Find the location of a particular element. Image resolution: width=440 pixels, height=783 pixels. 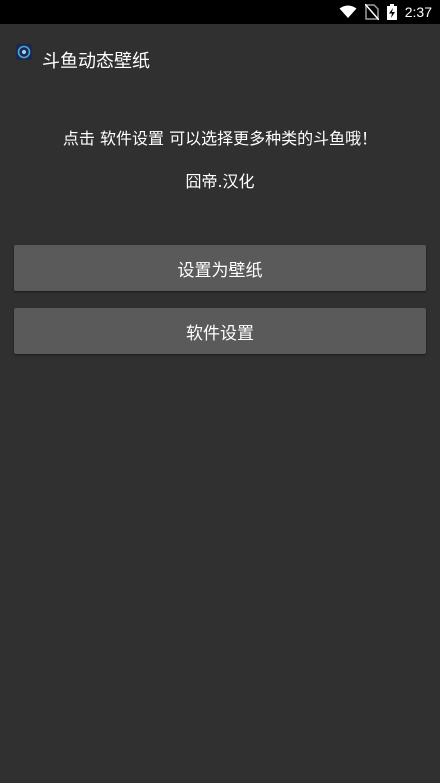

status-time: 2:37 is located at coordinates (418, 12).